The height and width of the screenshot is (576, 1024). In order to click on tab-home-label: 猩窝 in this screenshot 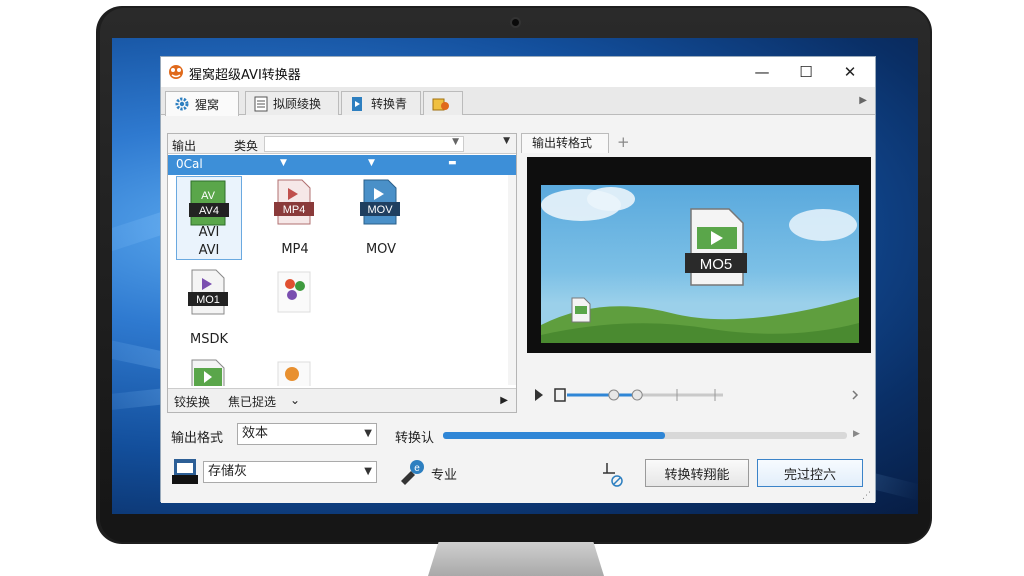, I will do `click(207, 104)`.